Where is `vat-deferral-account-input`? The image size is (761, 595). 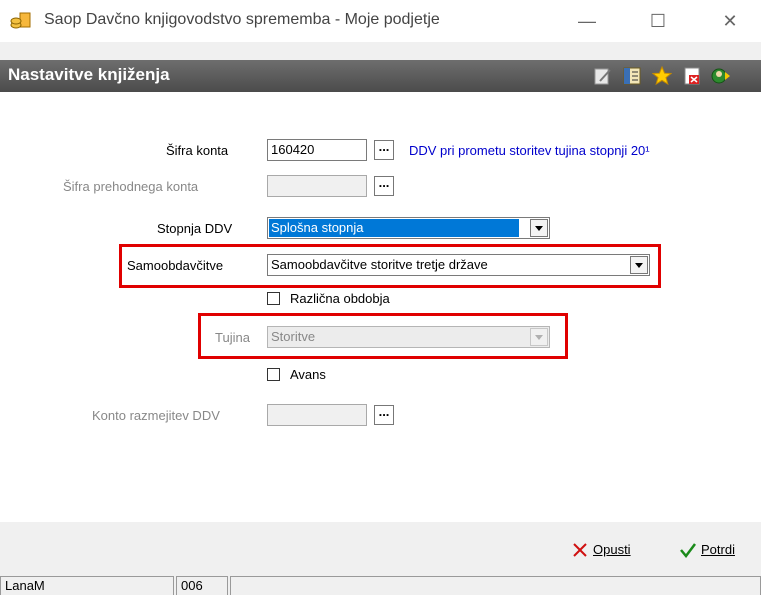
vat-deferral-account-input is located at coordinates (317, 415).